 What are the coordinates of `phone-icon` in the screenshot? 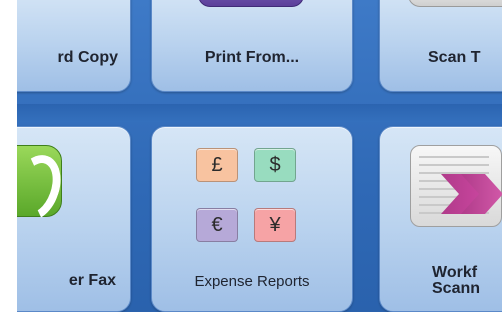 It's located at (43, 186).